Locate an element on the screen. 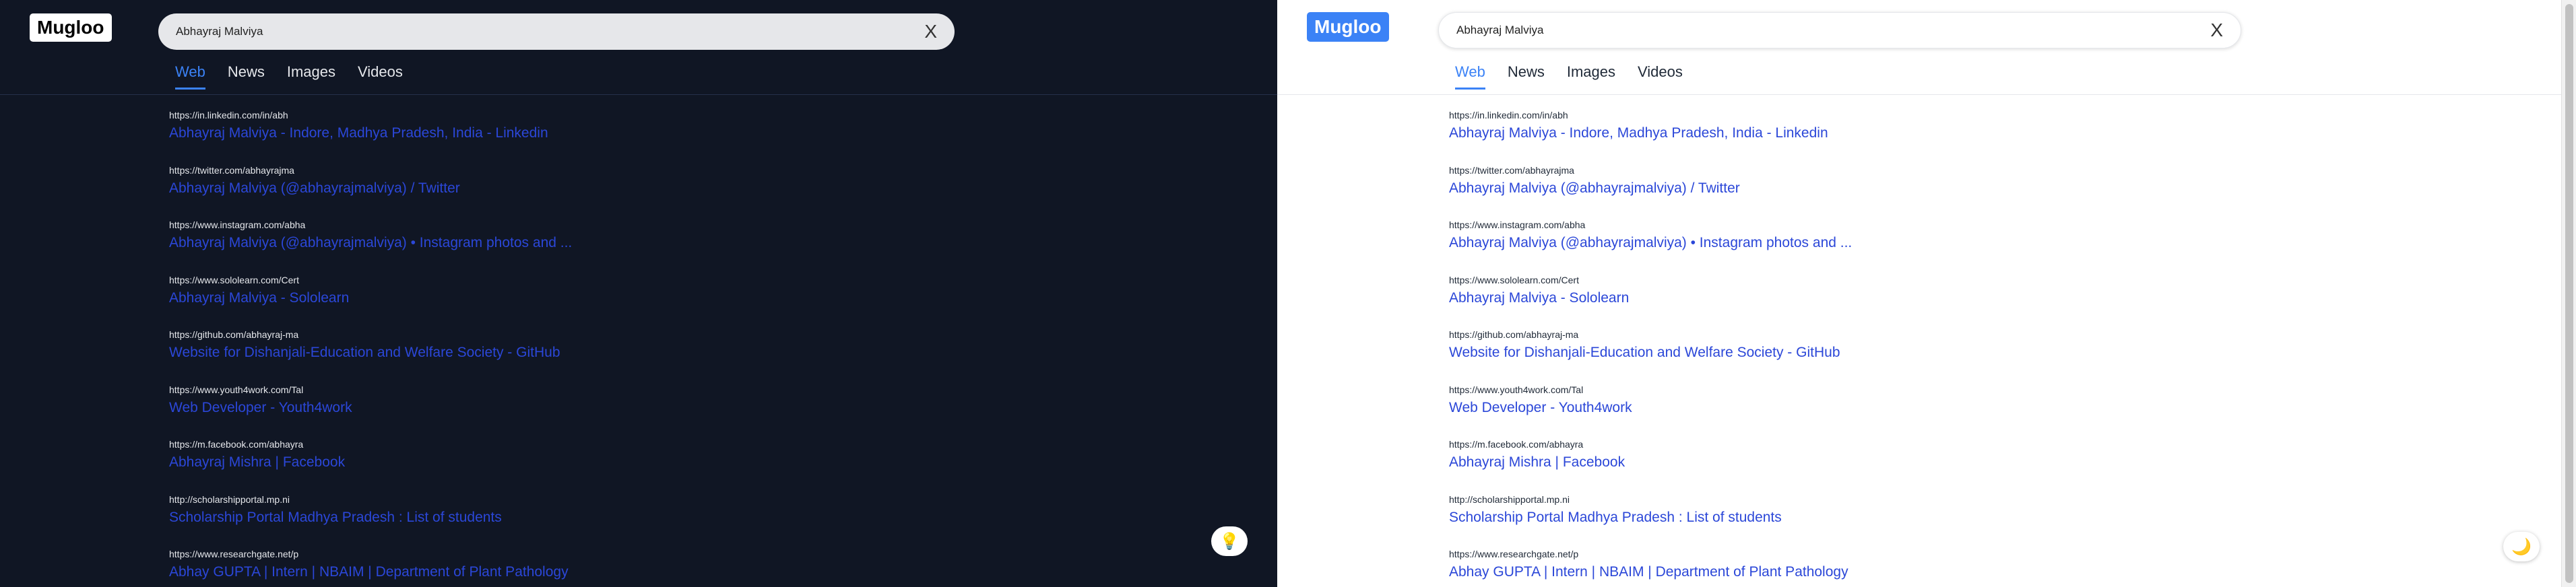 The image size is (2576, 587). lightbulb-icon: 💡 is located at coordinates (1229, 541).